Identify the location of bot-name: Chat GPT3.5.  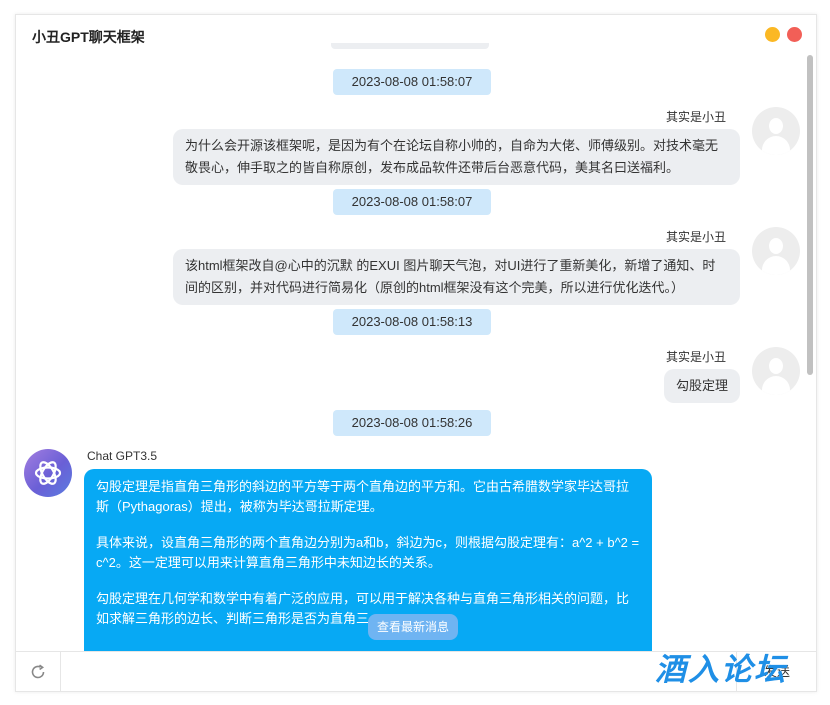
(122, 456).